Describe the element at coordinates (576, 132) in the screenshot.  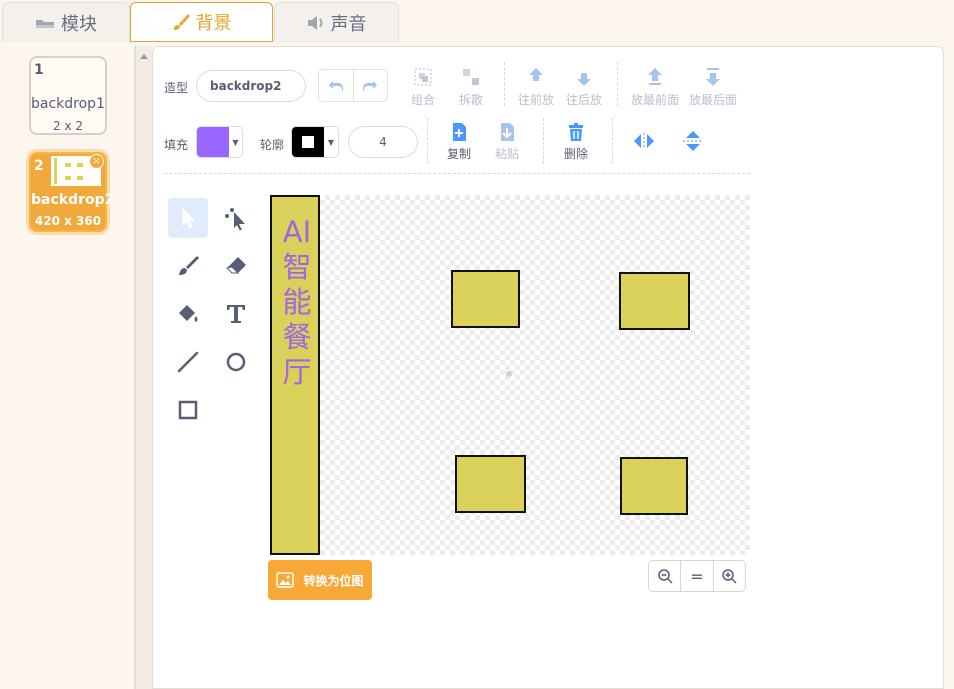
I see `trash-icon` at that location.